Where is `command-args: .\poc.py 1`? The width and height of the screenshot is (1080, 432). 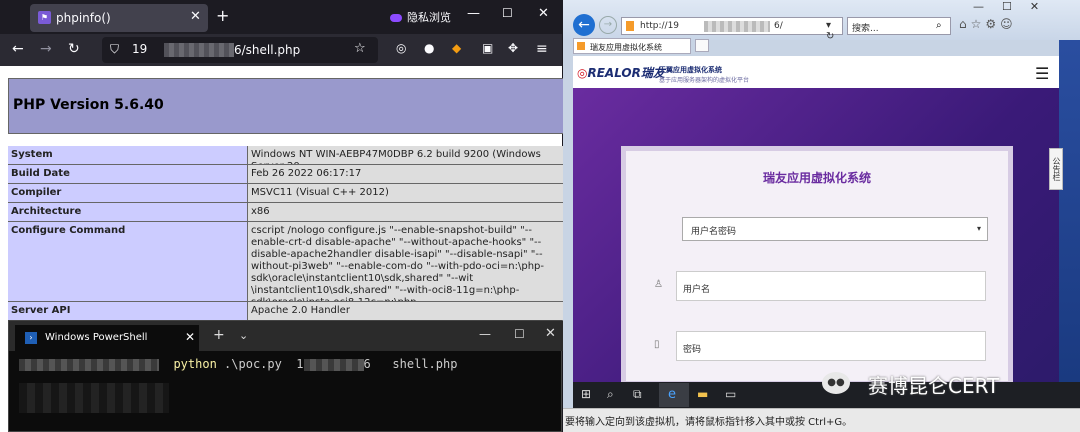 command-args: .\poc.py 1 is located at coordinates (264, 364).